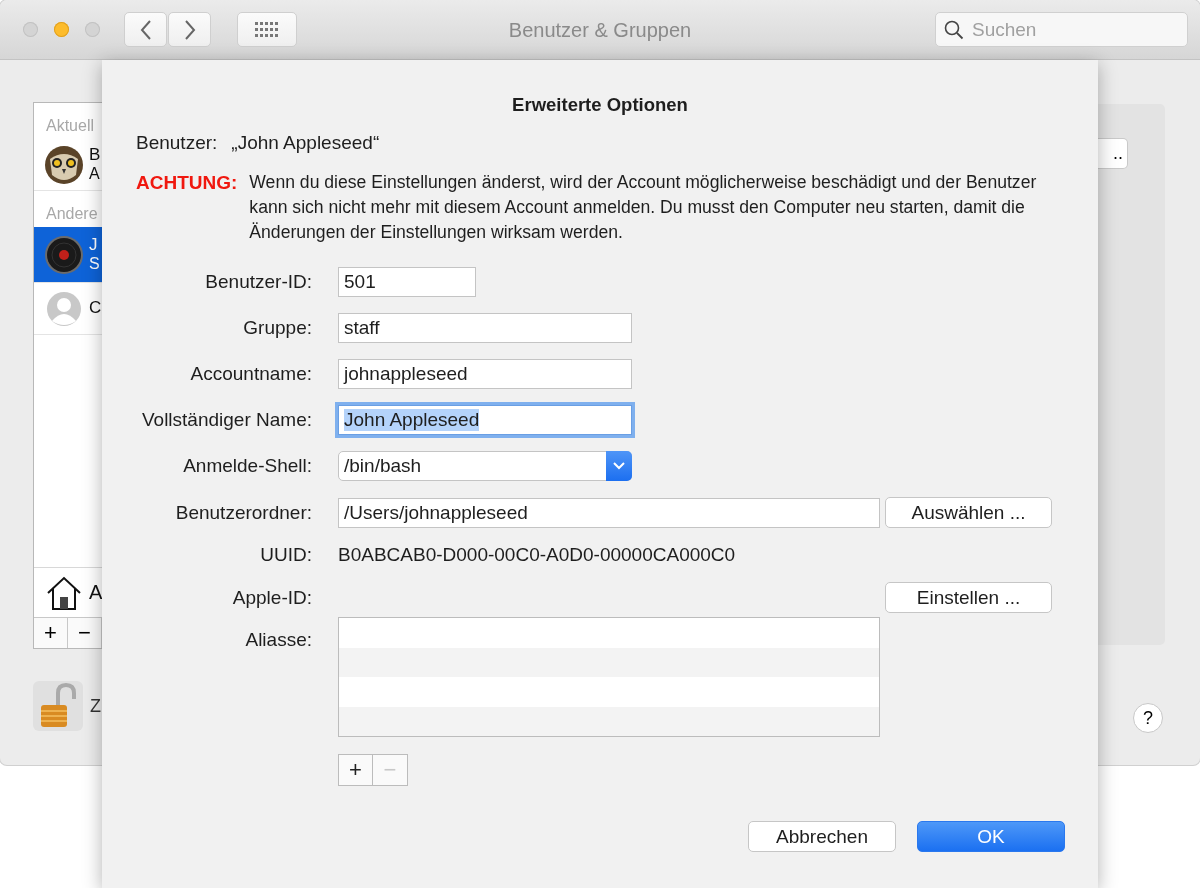 Image resolution: width=1200 pixels, height=888 pixels. I want to click on user-role: S, so click(94, 264).